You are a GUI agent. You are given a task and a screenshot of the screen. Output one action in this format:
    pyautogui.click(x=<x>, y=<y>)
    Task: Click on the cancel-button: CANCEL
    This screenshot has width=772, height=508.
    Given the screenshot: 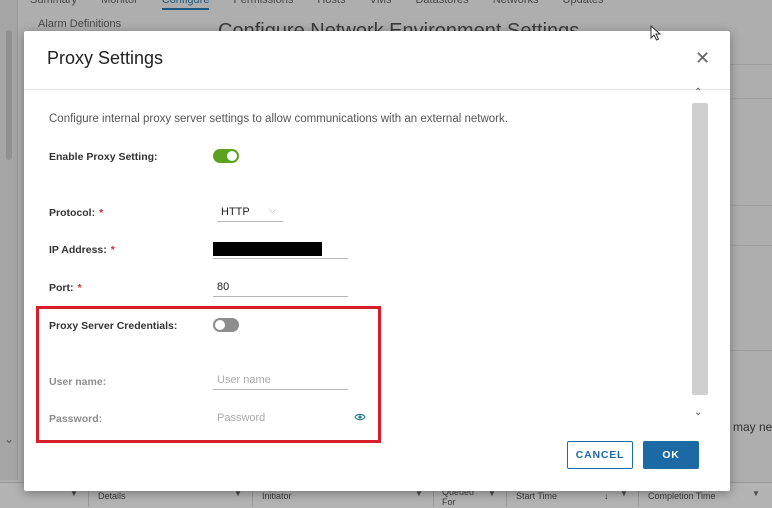 What is the action you would take?
    pyautogui.click(x=600, y=455)
    